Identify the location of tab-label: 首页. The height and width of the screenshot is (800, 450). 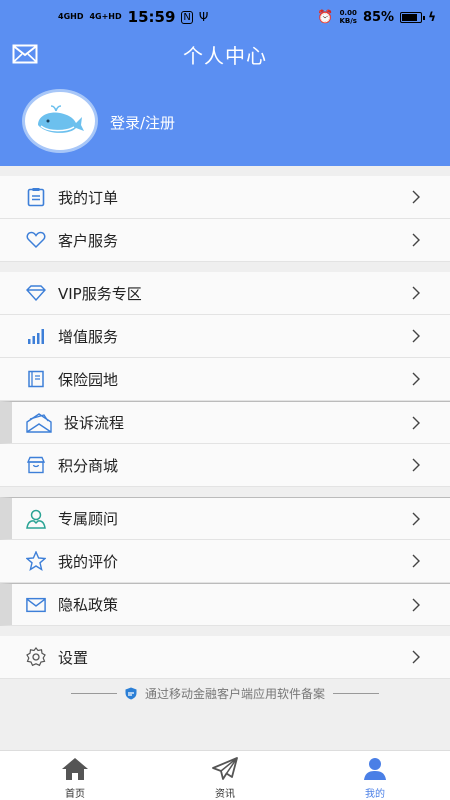
(75, 794).